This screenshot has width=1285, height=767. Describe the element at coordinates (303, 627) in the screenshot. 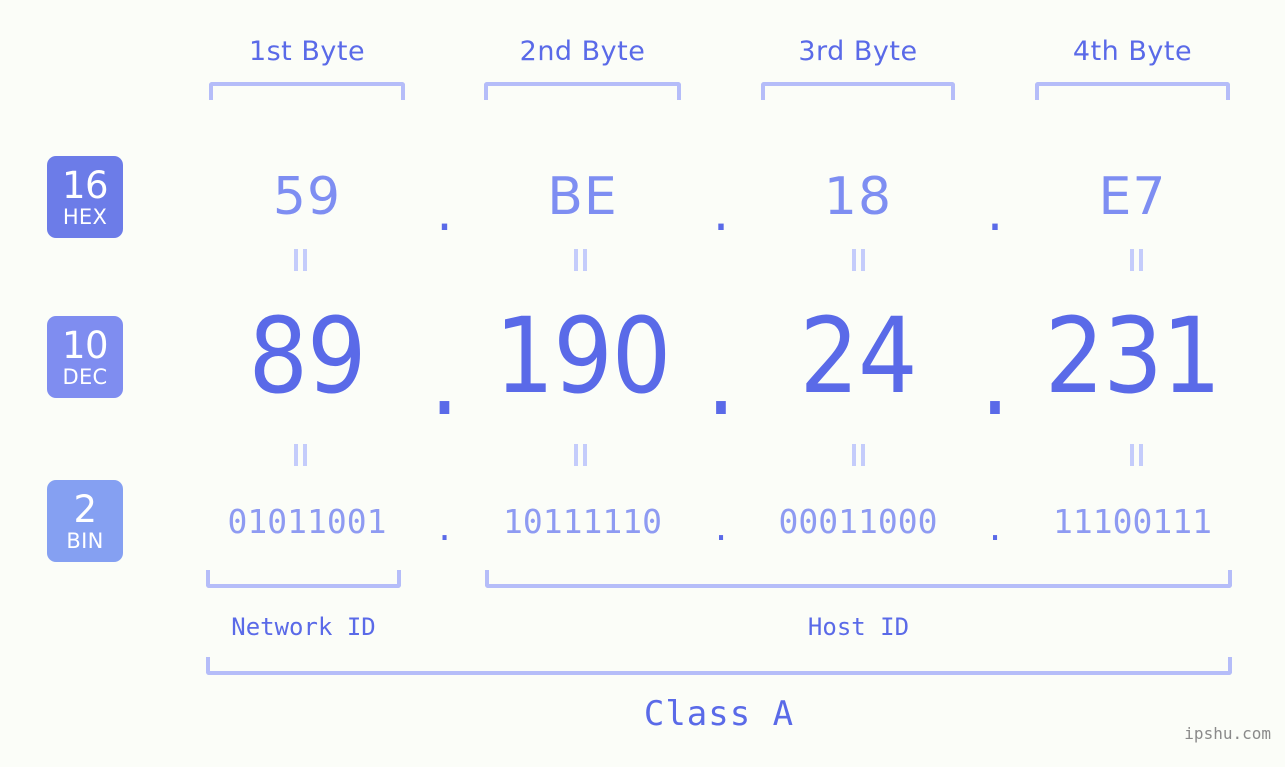

I see `network-id-label: Network ID` at that location.